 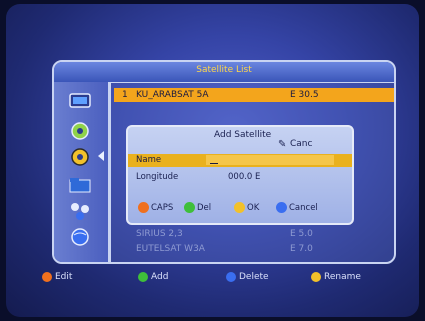 What do you see at coordinates (303, 207) in the screenshot?
I see `cancel-key-label: Cancel` at bounding box center [303, 207].